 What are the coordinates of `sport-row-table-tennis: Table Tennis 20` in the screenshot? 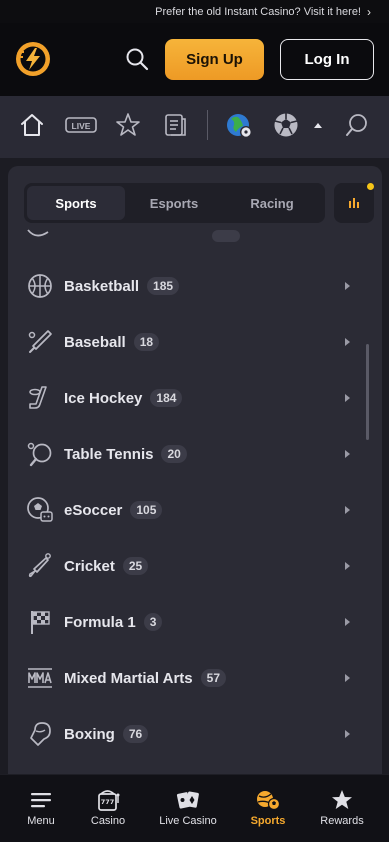 It's located at (187, 454).